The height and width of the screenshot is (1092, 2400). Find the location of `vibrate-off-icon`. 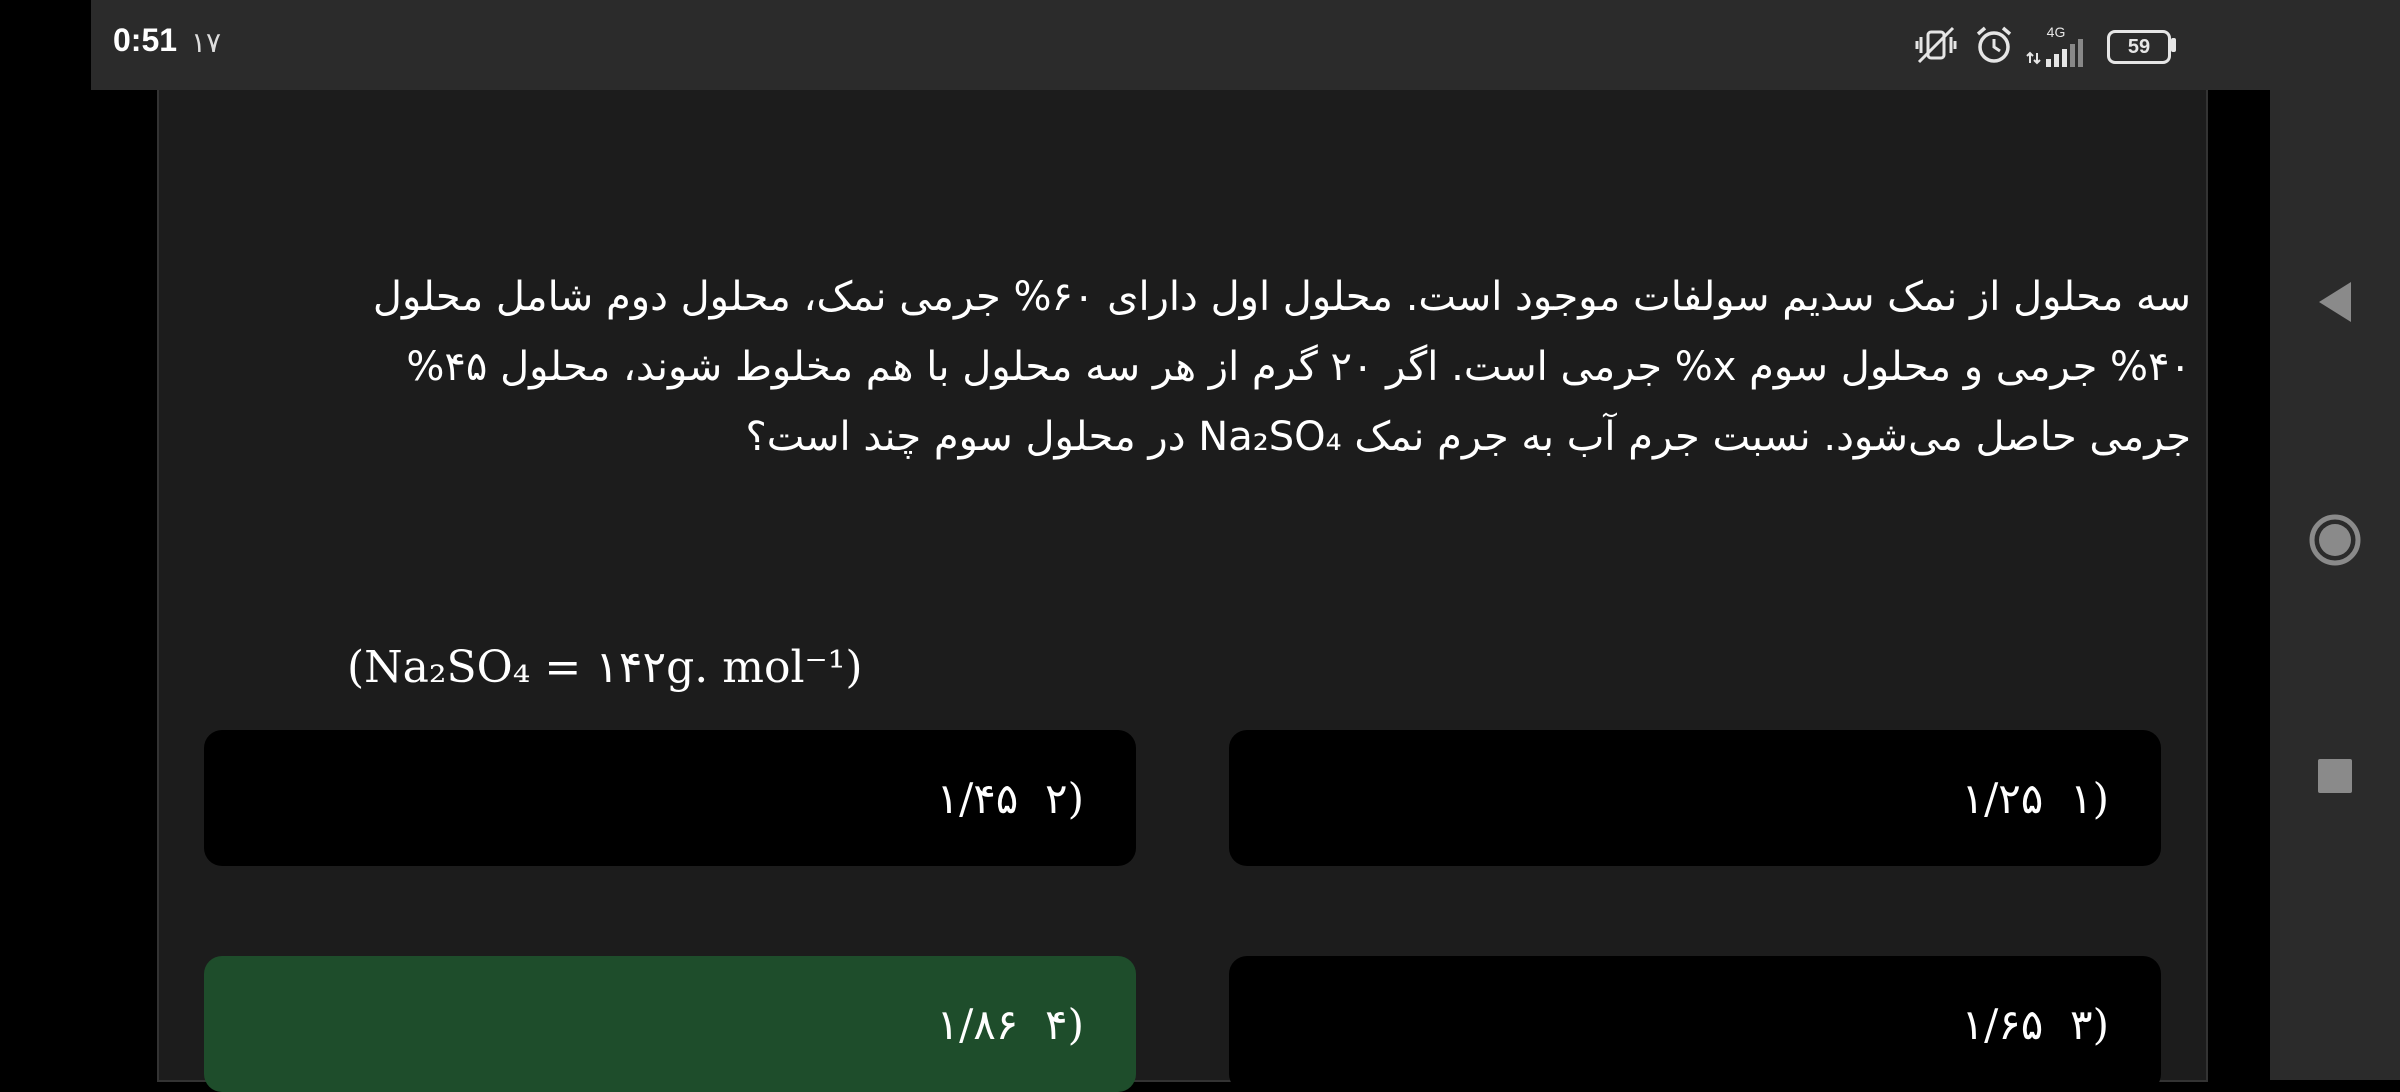

vibrate-off-icon is located at coordinates (1936, 45).